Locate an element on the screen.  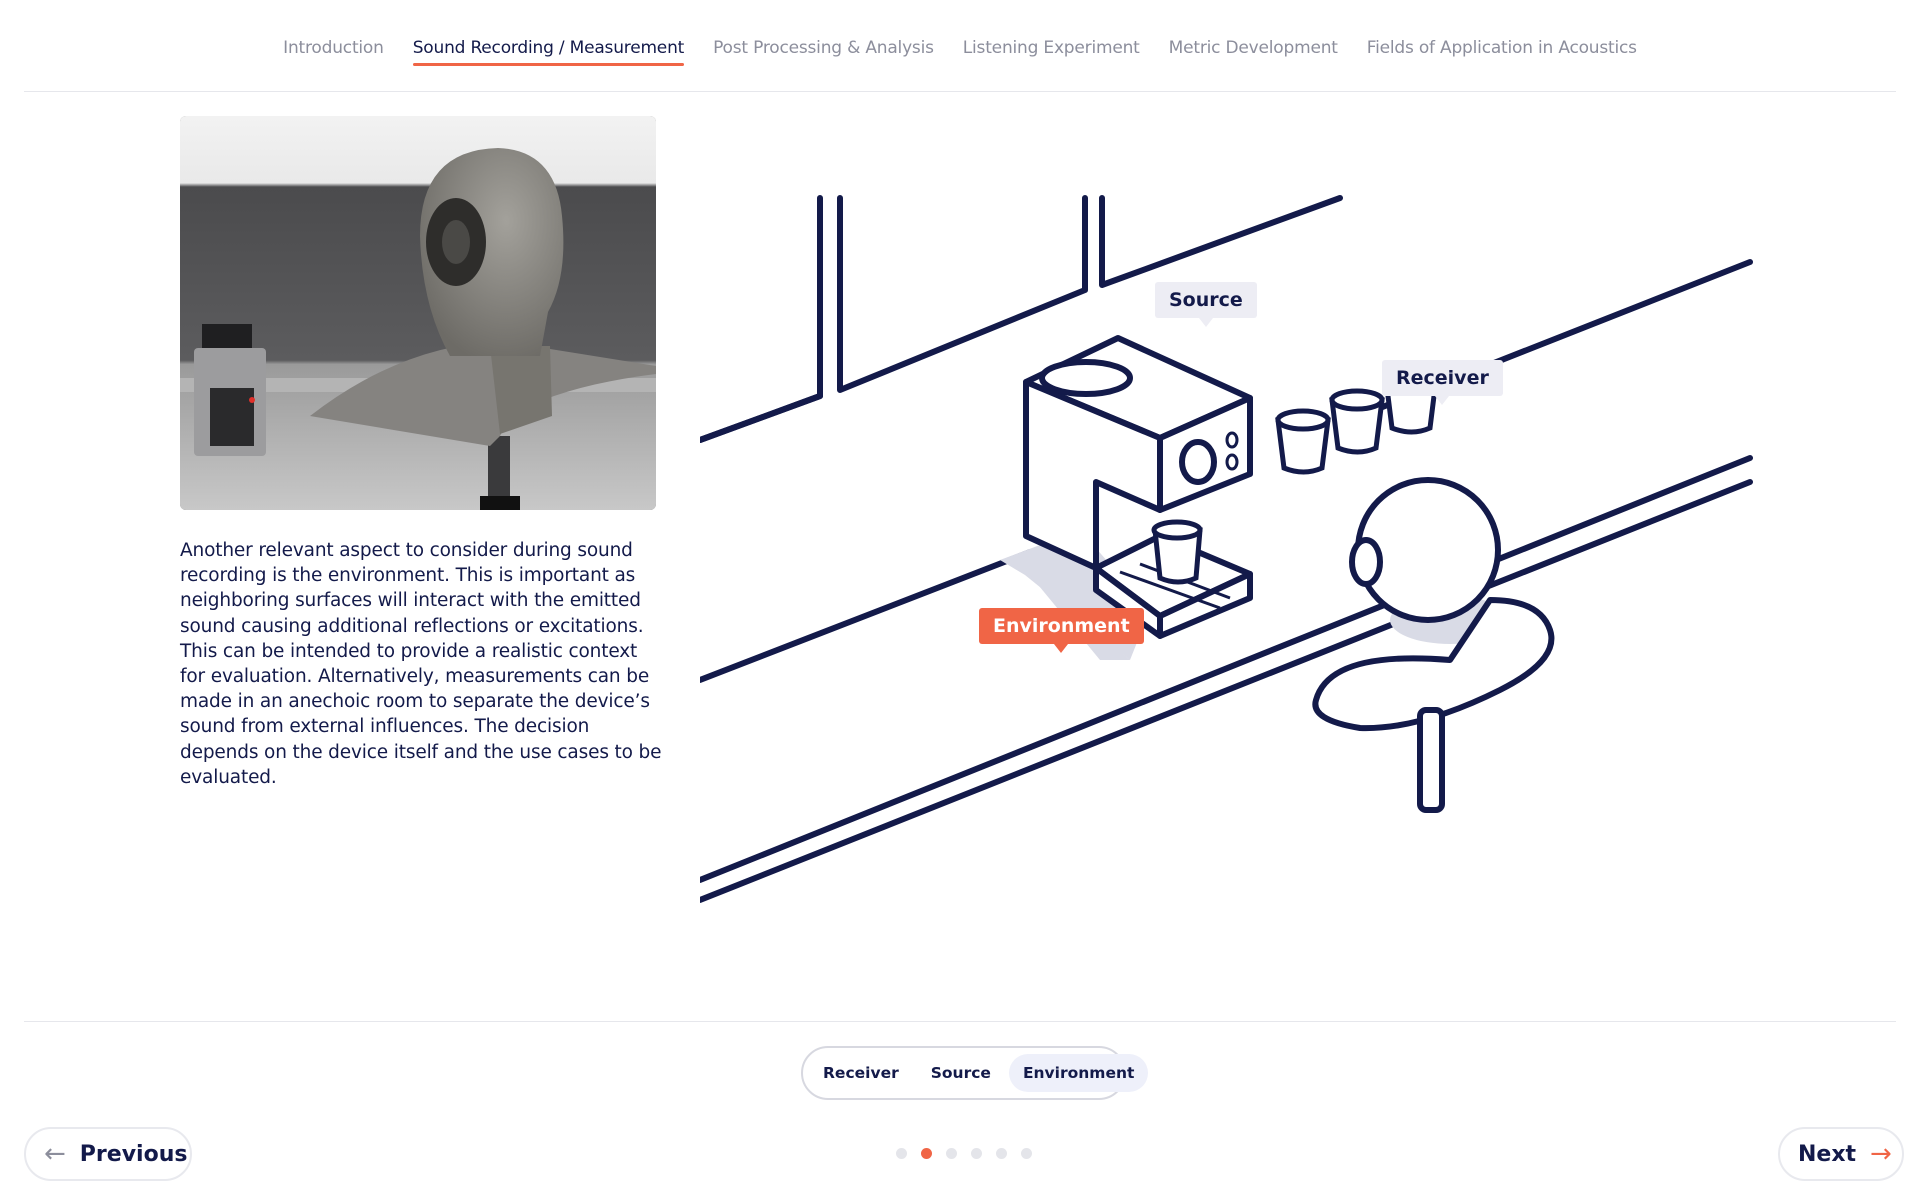
segment-source: Source is located at coordinates (961, 1073).